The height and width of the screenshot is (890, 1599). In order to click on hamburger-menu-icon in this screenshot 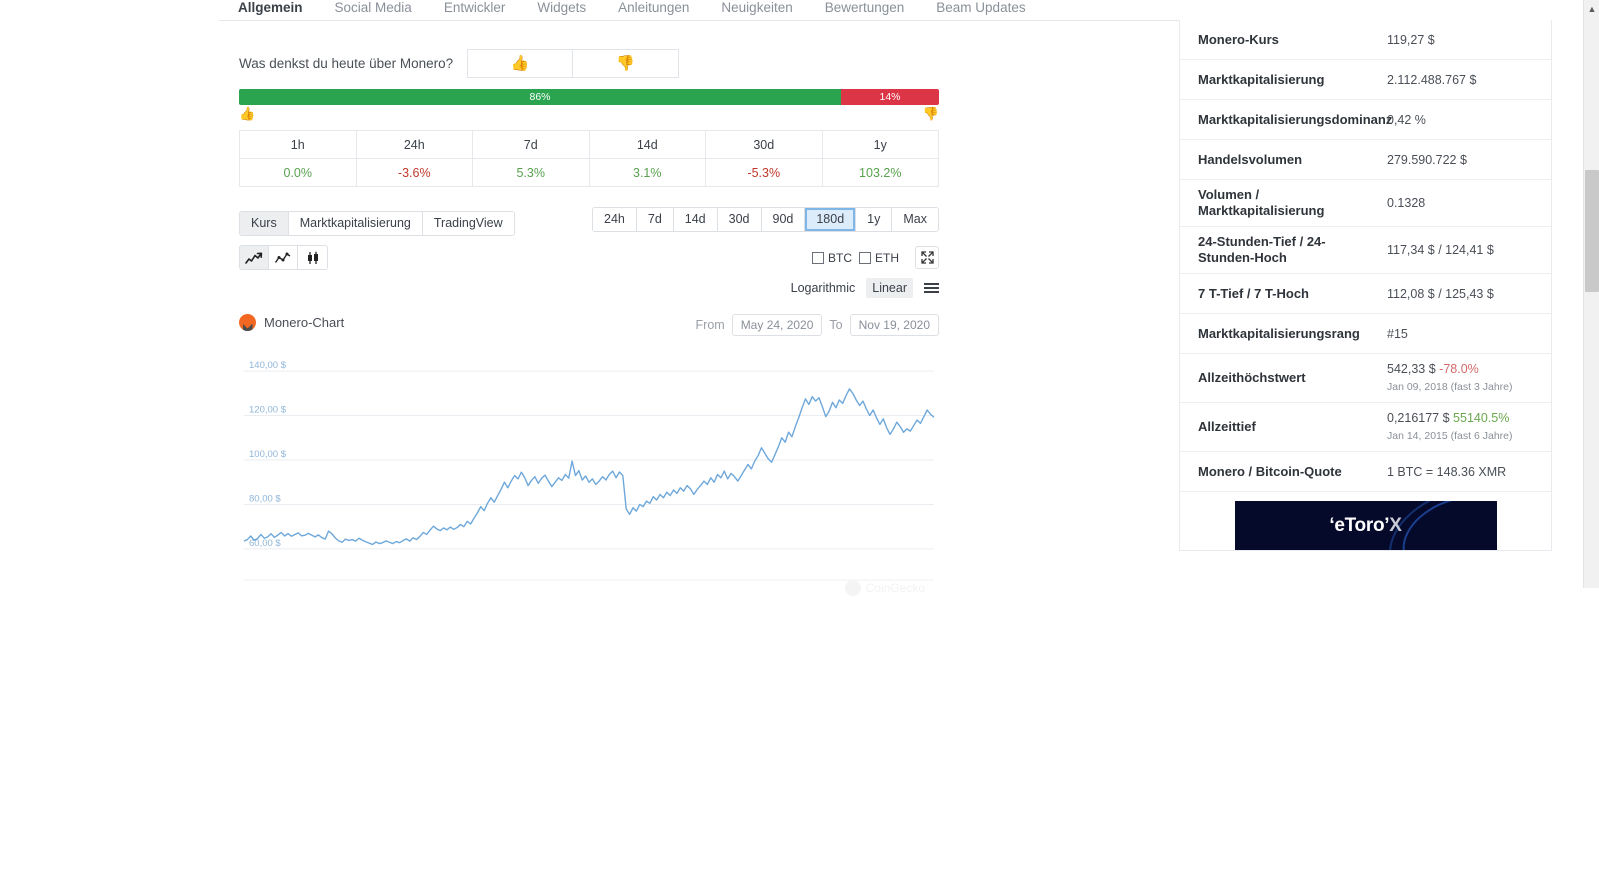, I will do `click(931, 288)`.